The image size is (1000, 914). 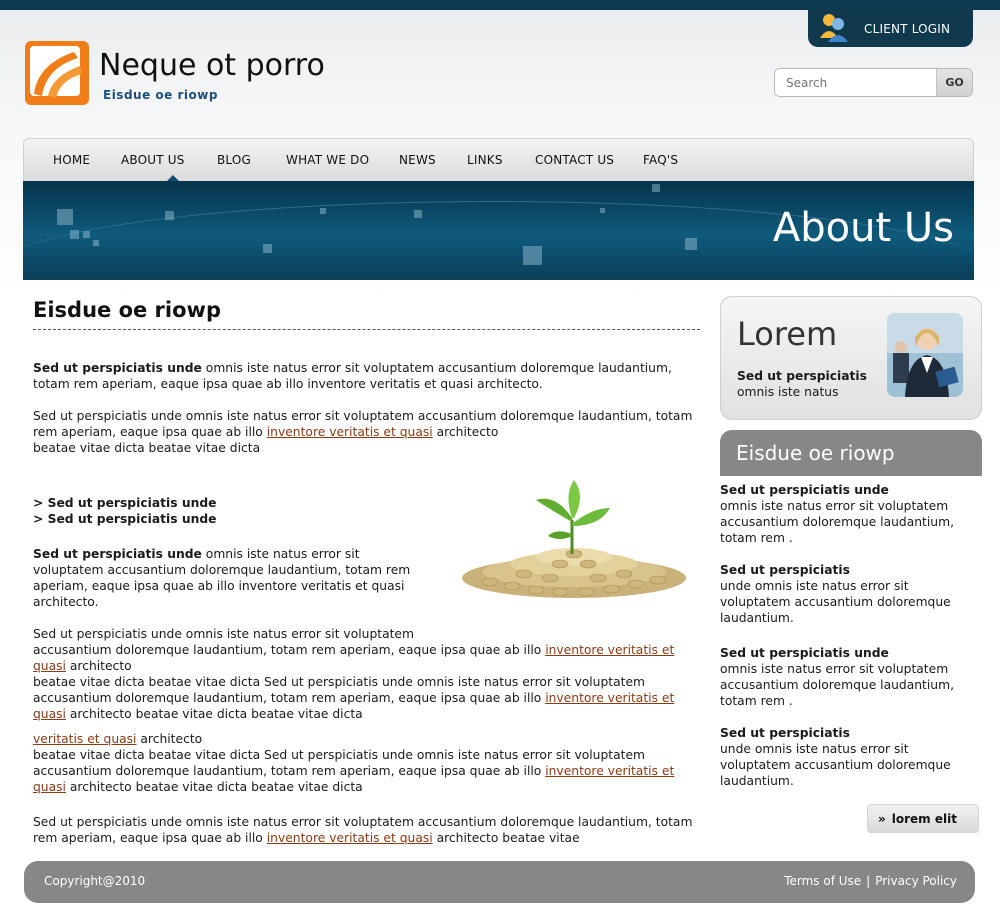 I want to click on nav-item-contact-us: CONTACT US, so click(x=574, y=160).